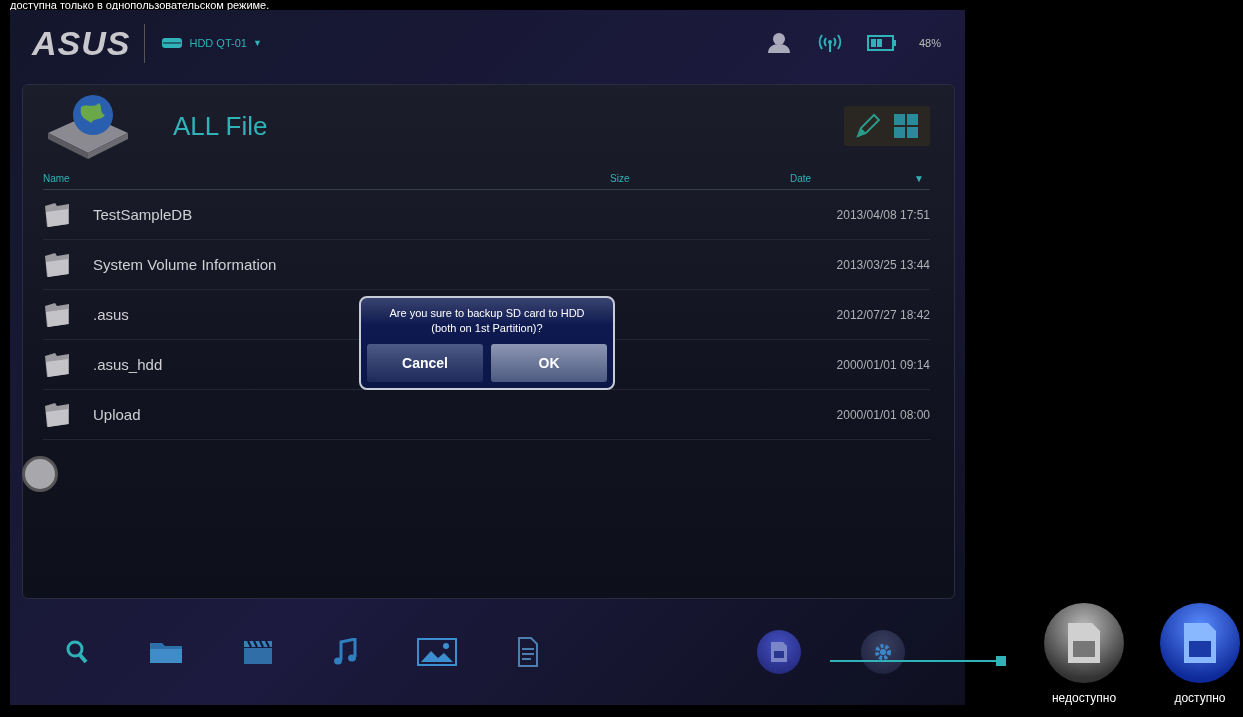 This screenshot has height=717, width=1243. I want to click on device-name: HDD QT-01, so click(218, 43).